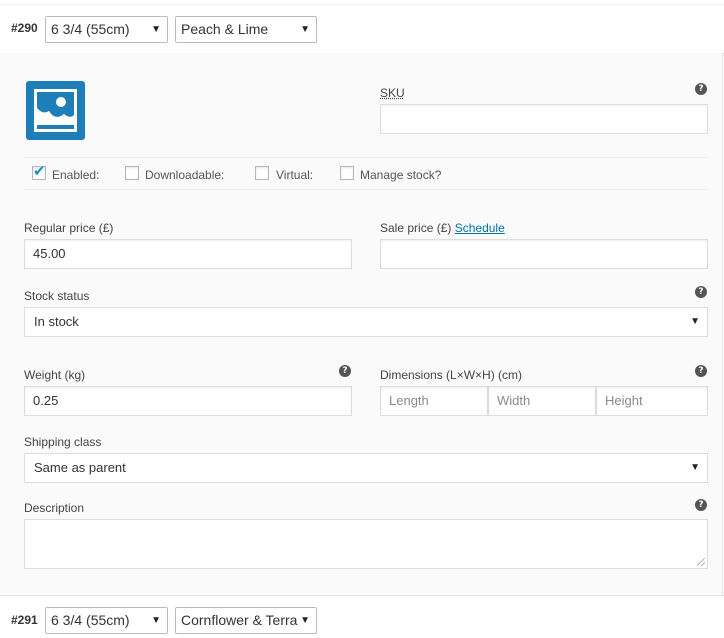 The width and height of the screenshot is (724, 638). I want to click on variation-id: #291, so click(24, 620).